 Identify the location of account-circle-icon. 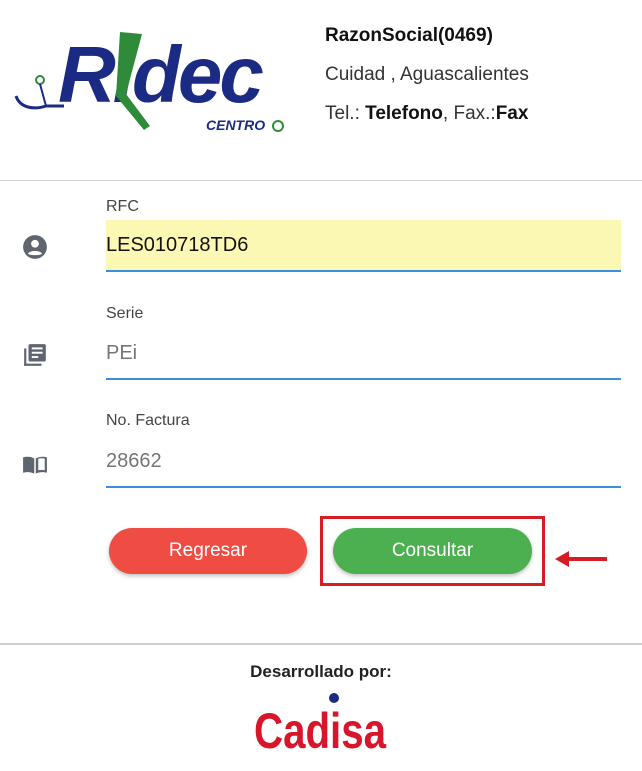
(35, 247).